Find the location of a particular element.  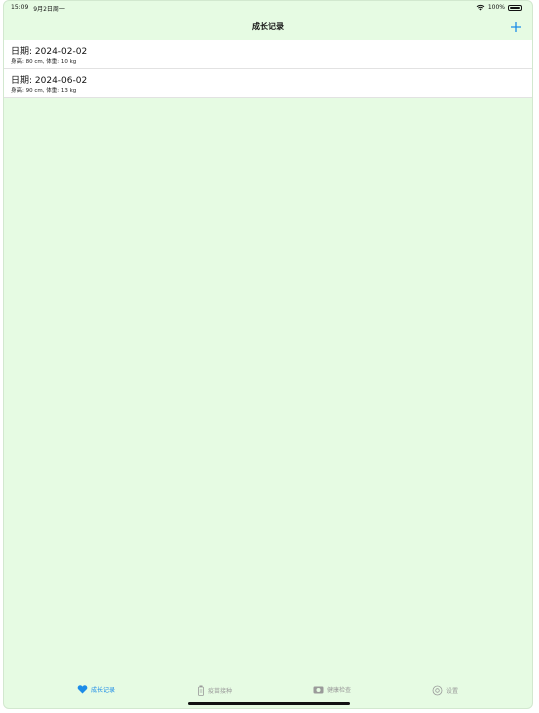

add-record-button is located at coordinates (516, 26).